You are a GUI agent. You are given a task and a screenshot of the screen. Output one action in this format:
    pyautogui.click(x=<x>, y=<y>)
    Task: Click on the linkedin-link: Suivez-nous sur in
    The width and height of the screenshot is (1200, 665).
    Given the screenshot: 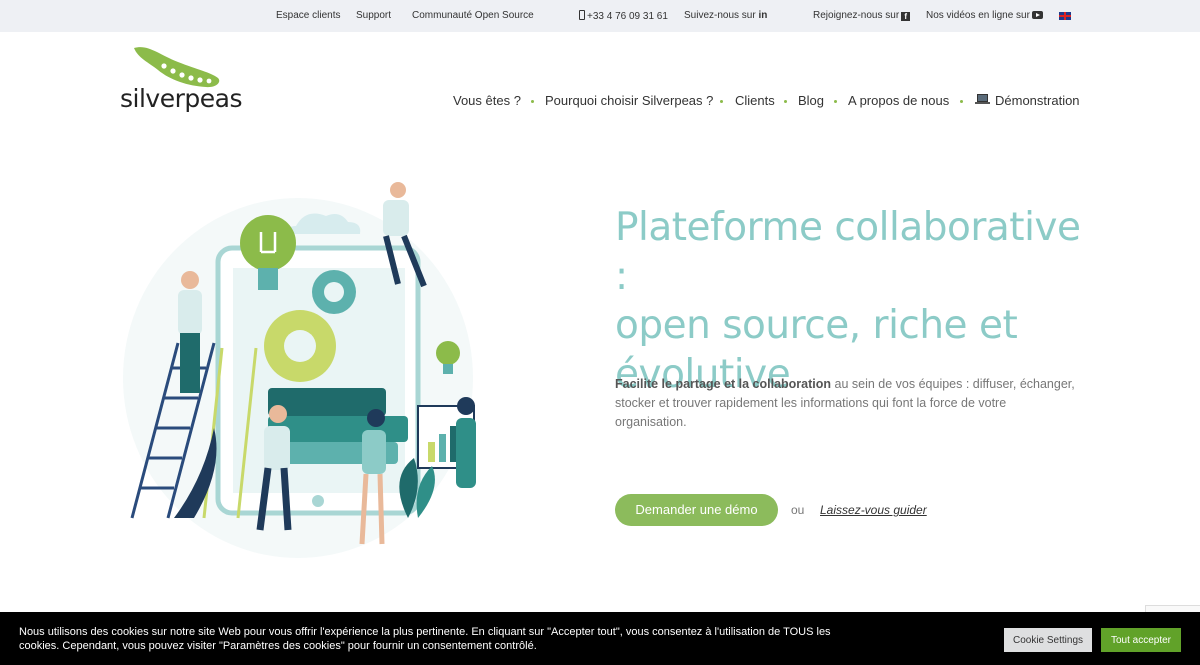 What is the action you would take?
    pyautogui.click(x=725, y=15)
    